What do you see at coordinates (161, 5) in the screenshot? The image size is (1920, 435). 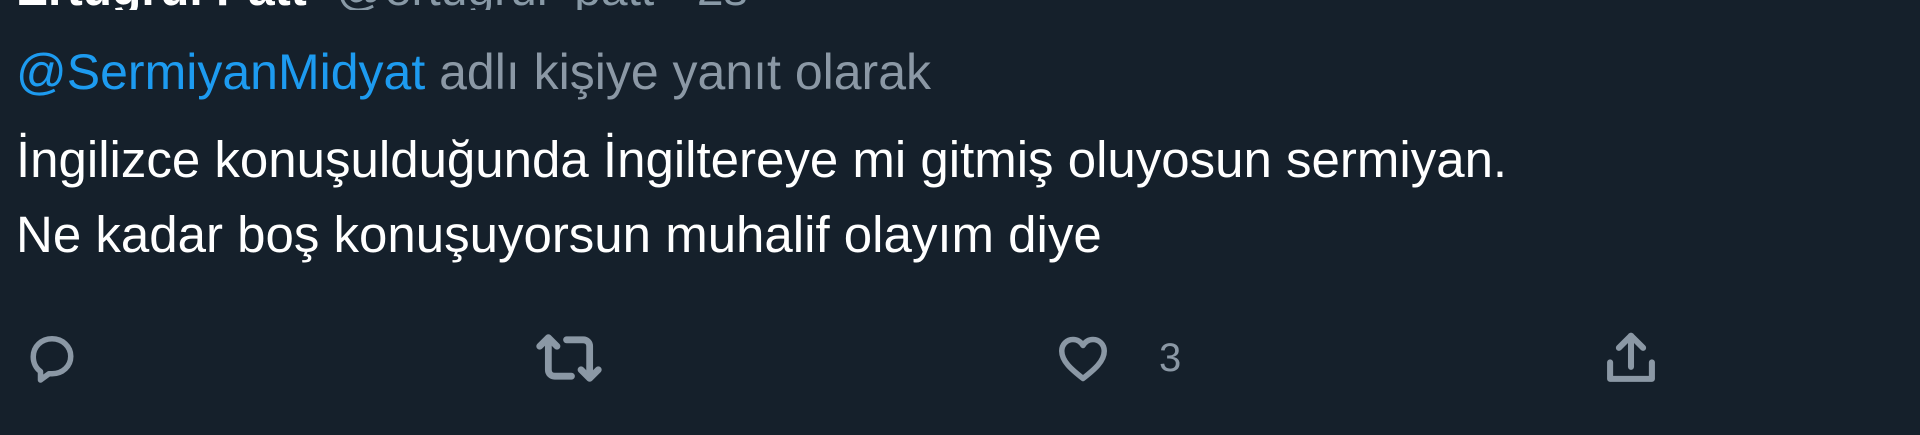 I see `author-name: Ertuğrul Patt` at bounding box center [161, 5].